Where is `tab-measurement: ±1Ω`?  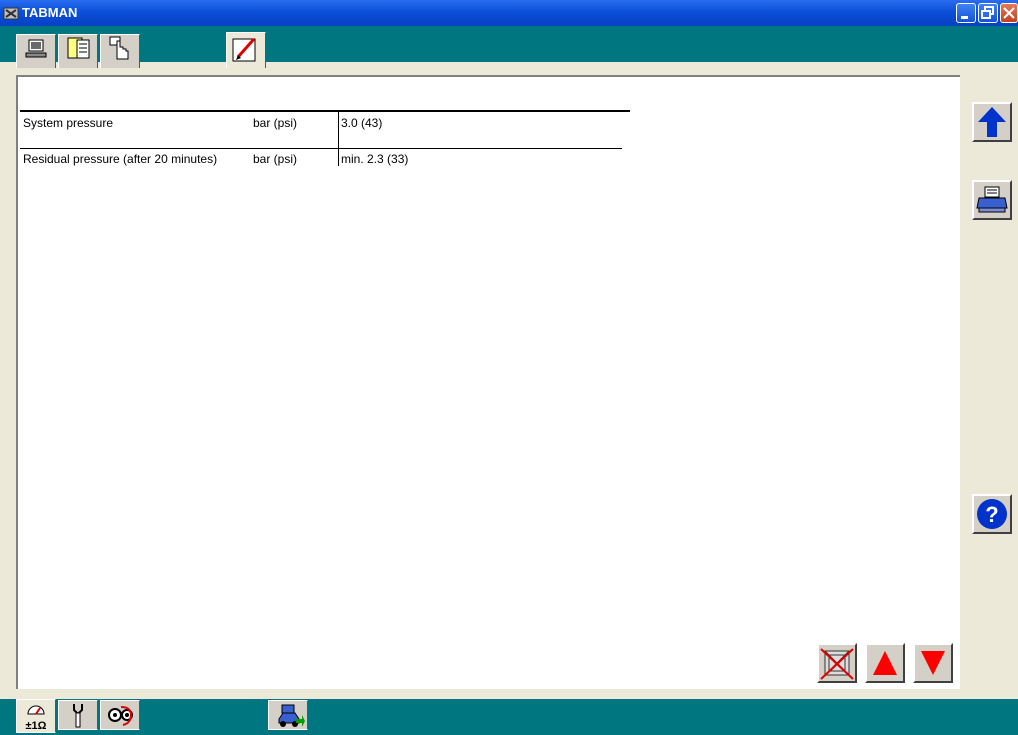
tab-measurement: ±1Ω is located at coordinates (36, 716).